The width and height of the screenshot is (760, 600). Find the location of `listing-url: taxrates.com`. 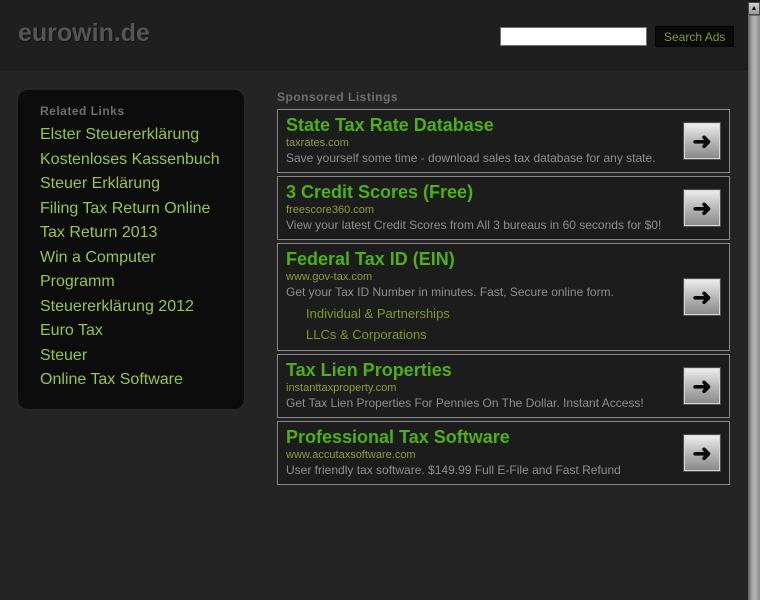

listing-url: taxrates.com is located at coordinates (317, 143).